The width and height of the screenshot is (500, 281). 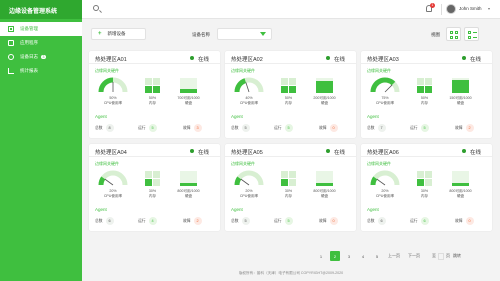 What do you see at coordinates (152, 128) in the screenshot?
I see `running-count: 5` at bounding box center [152, 128].